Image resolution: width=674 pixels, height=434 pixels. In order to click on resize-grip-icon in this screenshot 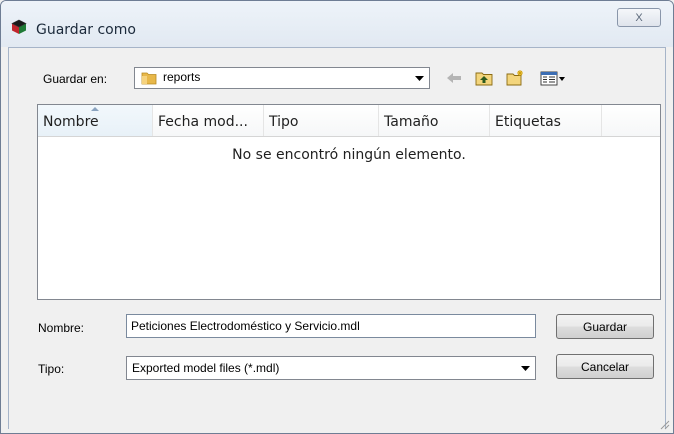, I will do `click(664, 424)`.